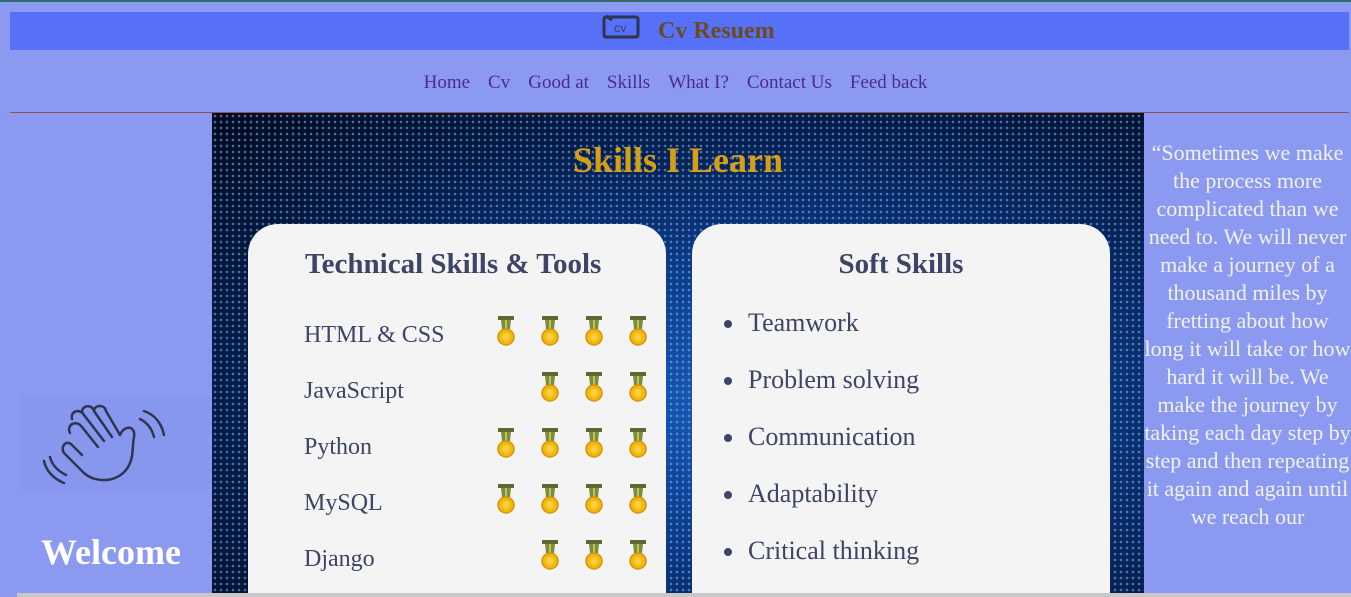  Describe the element at coordinates (482, 504) in the screenshot. I see `skill-row: MySQL` at that location.